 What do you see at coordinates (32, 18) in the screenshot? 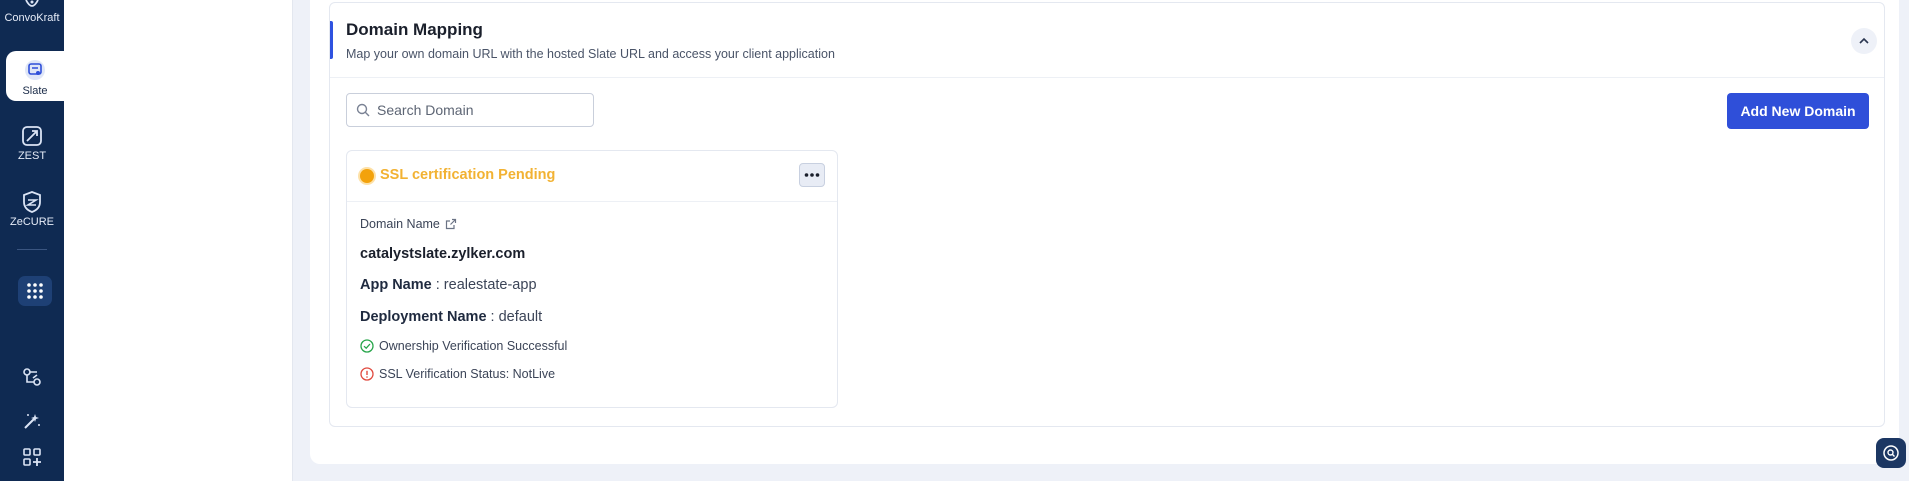
I see `rail-label: ConvoKraft` at bounding box center [32, 18].